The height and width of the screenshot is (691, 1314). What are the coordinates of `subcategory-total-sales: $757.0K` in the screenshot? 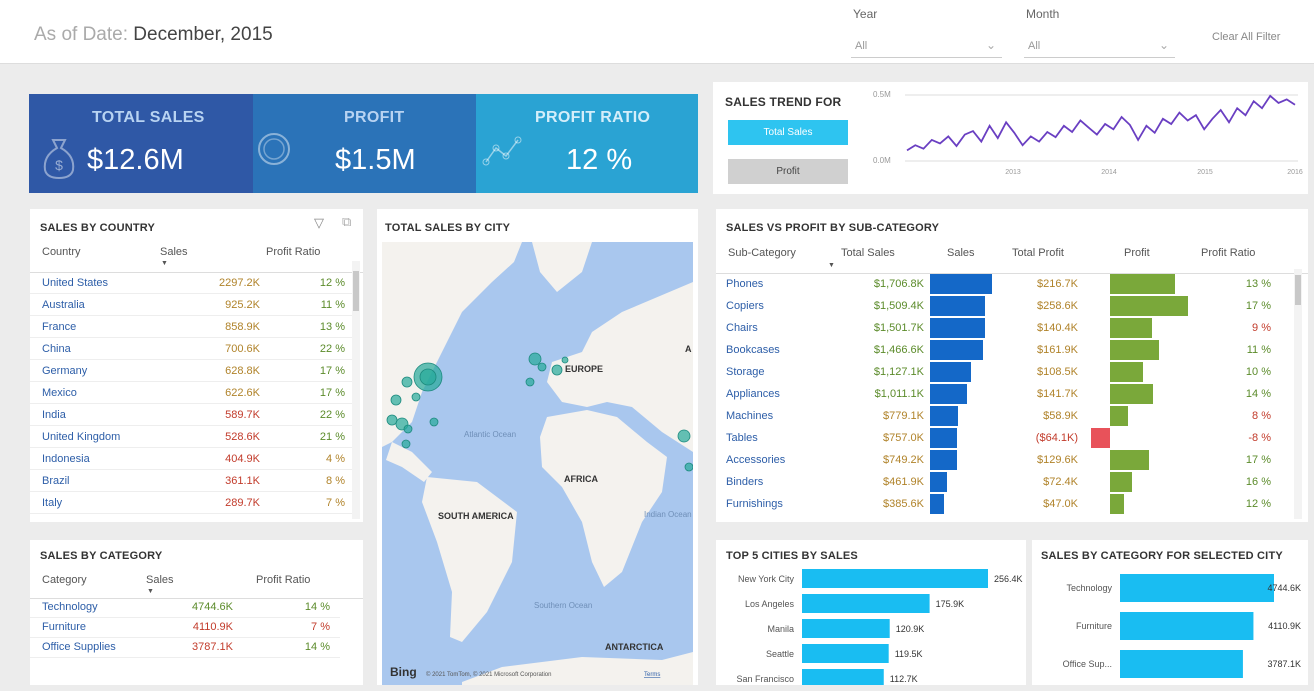 It's located at (903, 438).